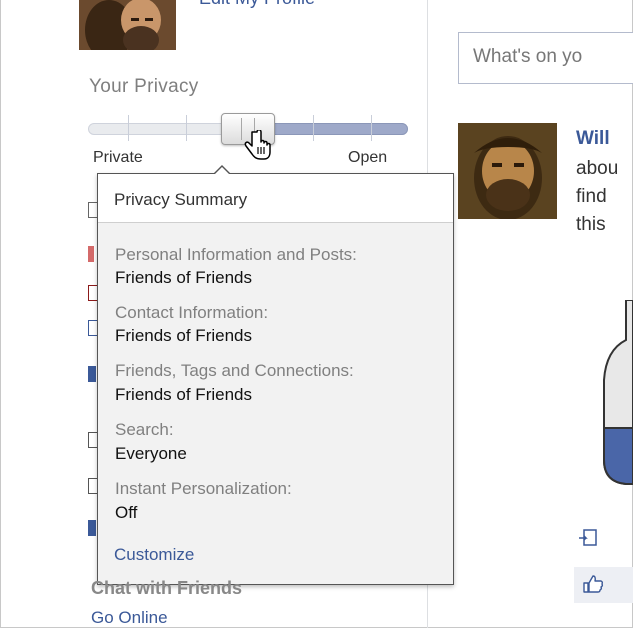 This screenshot has height=628, width=633. What do you see at coordinates (507, 171) in the screenshot?
I see `story-author-photo` at bounding box center [507, 171].